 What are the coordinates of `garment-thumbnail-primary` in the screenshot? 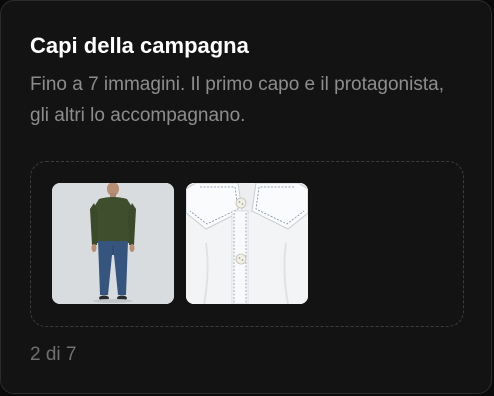 It's located at (113, 243).